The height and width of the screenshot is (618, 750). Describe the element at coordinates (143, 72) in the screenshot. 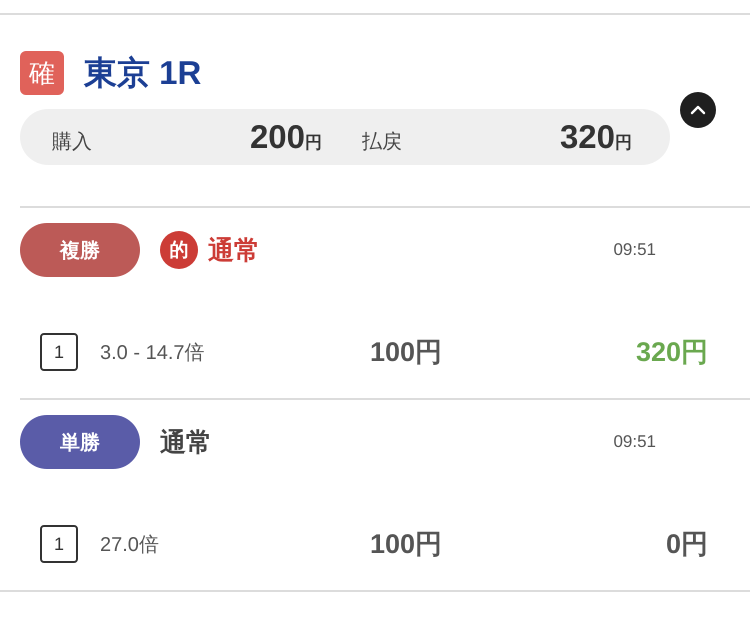

I see `race-title: 東京 1R` at that location.